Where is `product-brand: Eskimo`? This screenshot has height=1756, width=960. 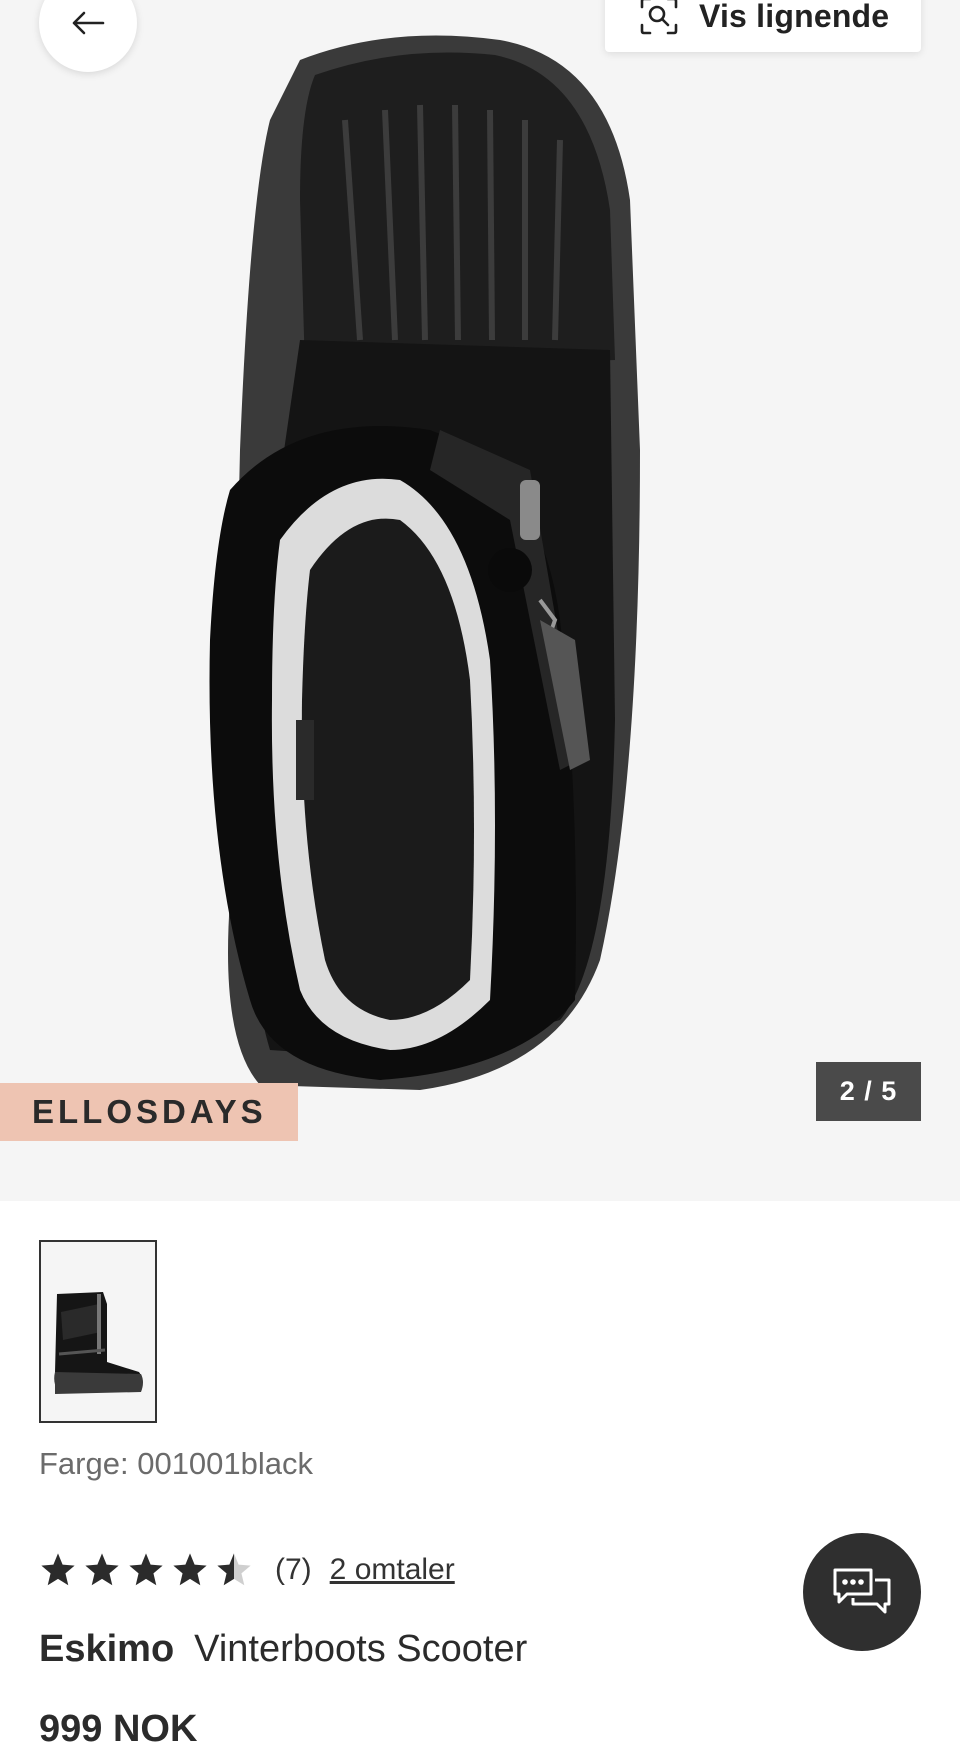
product-brand: Eskimo is located at coordinates (107, 1649).